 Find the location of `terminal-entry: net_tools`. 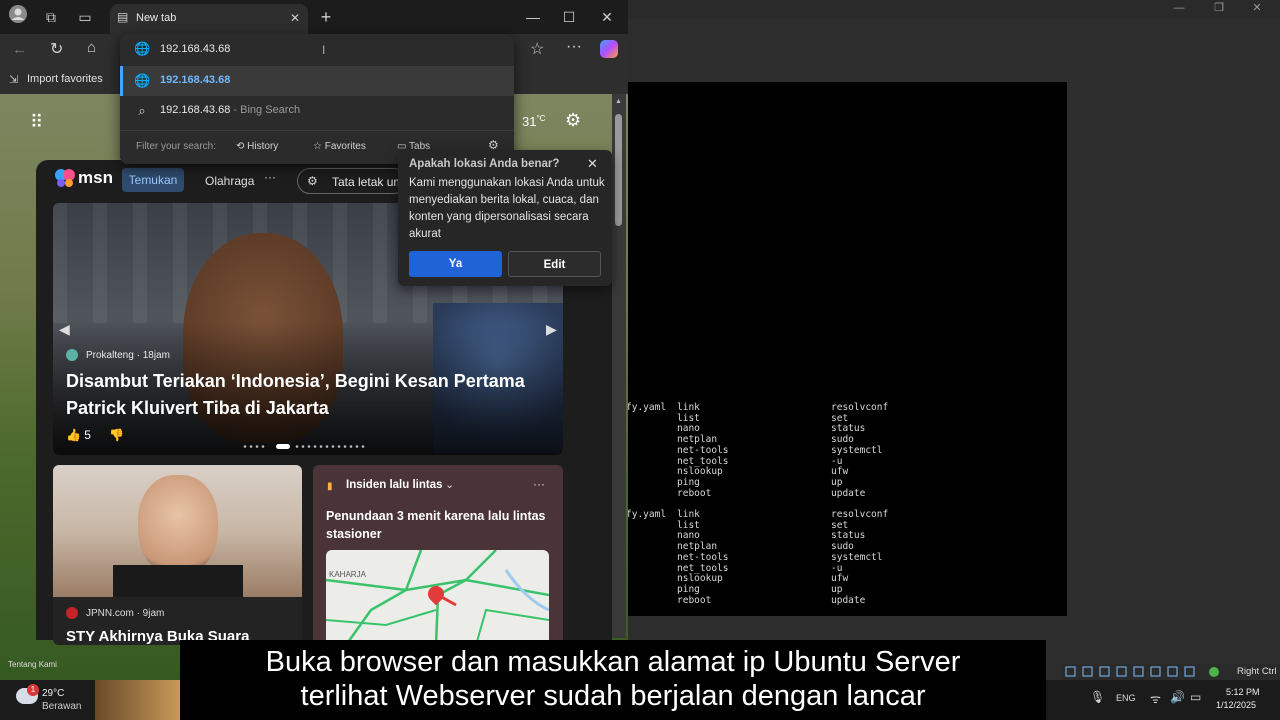

terminal-entry: net_tools is located at coordinates (703, 568).